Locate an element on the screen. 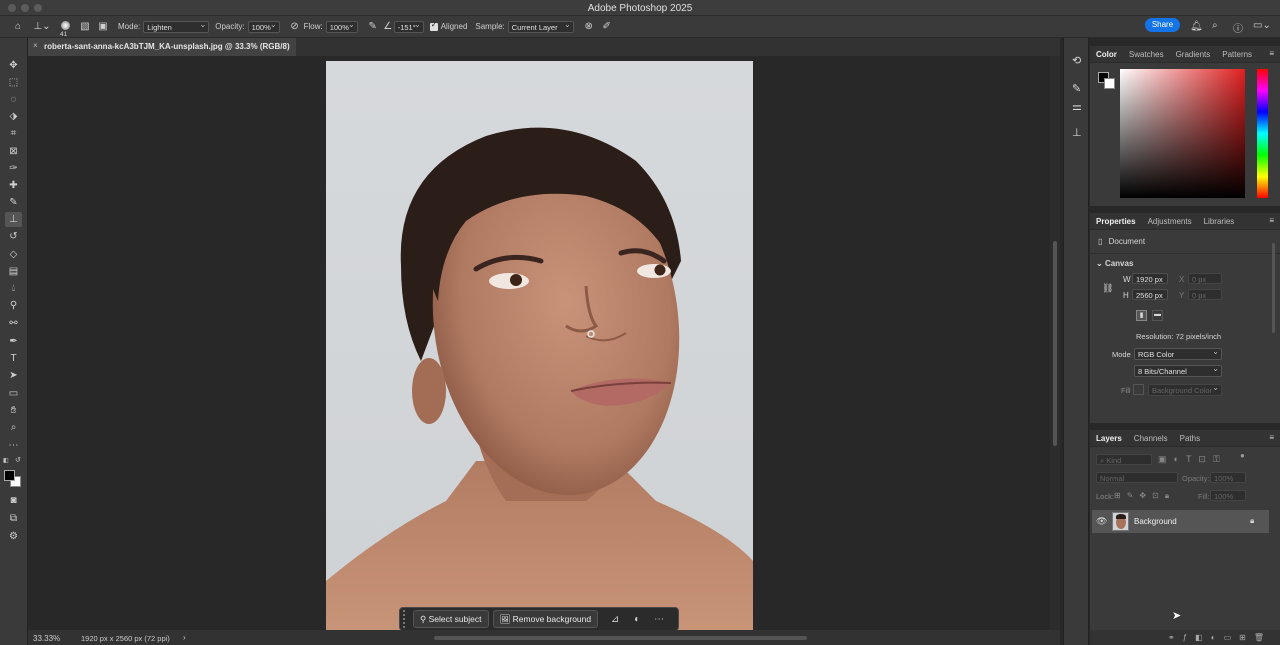 The width and height of the screenshot is (1280, 645). layer-opacity-field: 100% is located at coordinates (1228, 477).